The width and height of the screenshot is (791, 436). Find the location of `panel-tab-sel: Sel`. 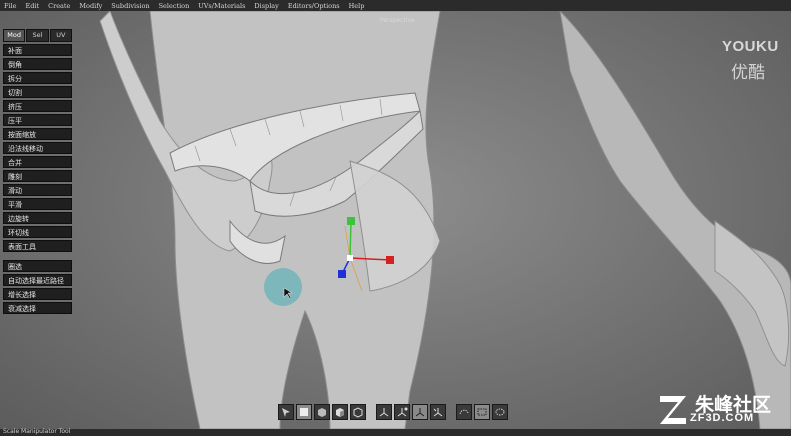

panel-tab-sel: Sel is located at coordinates (37, 35).